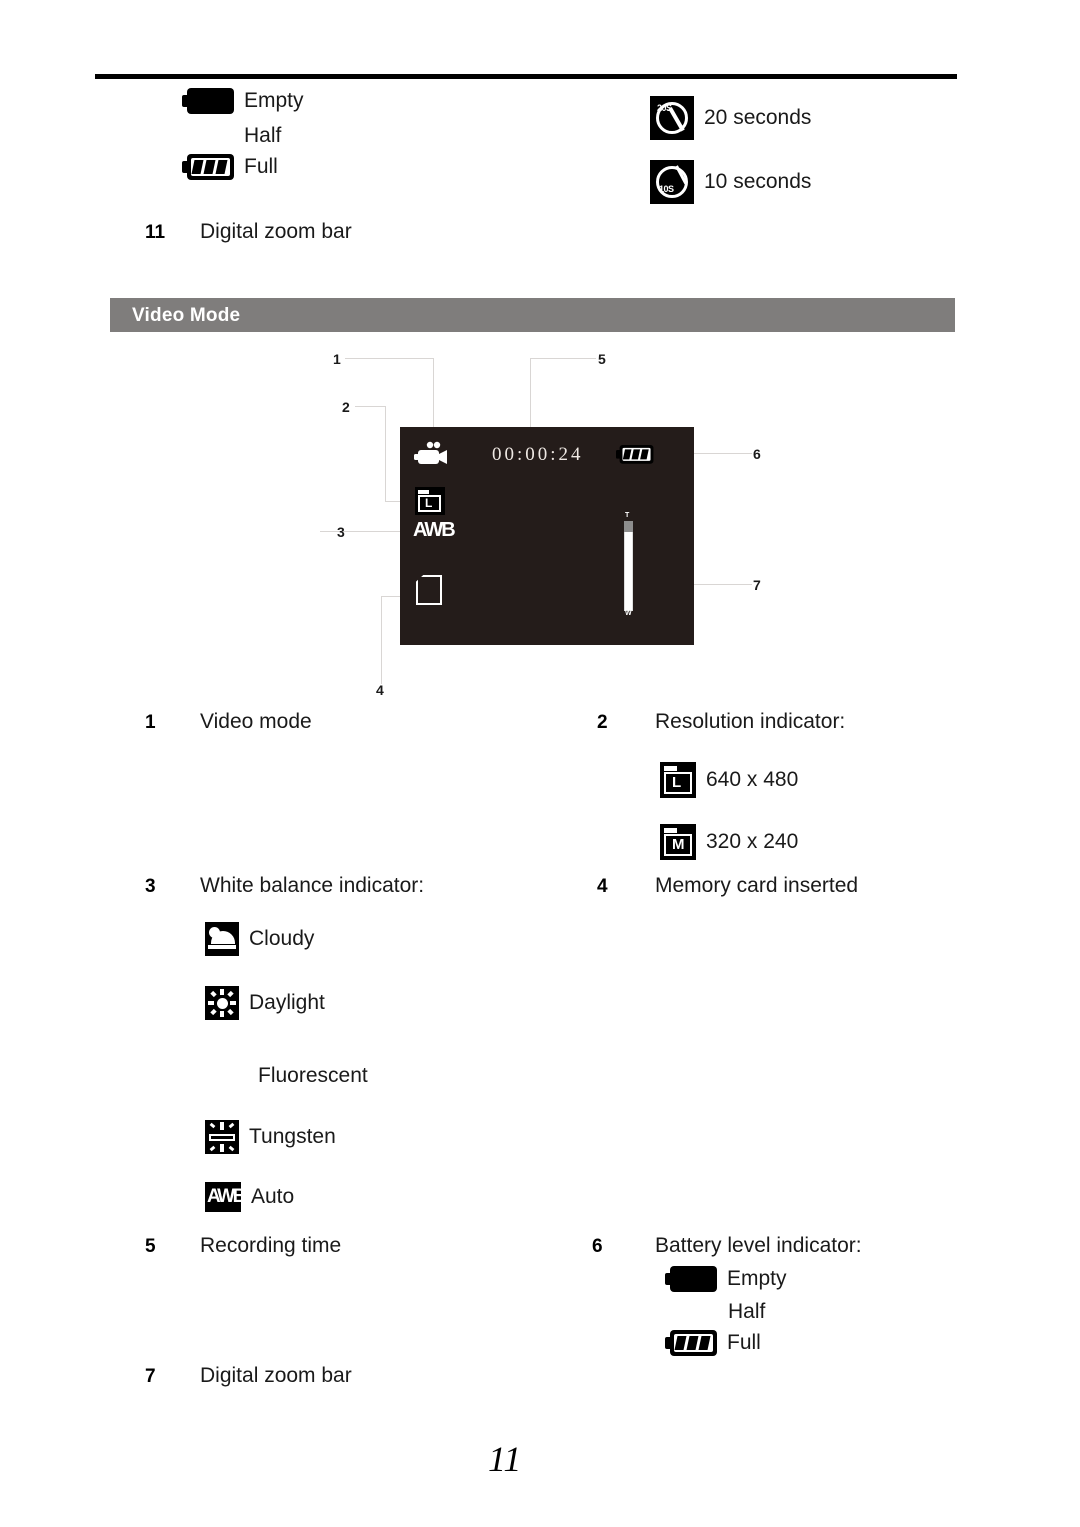  I want to click on lcd-screen-preview: 00:00:24 L AWB T W, so click(547, 536).